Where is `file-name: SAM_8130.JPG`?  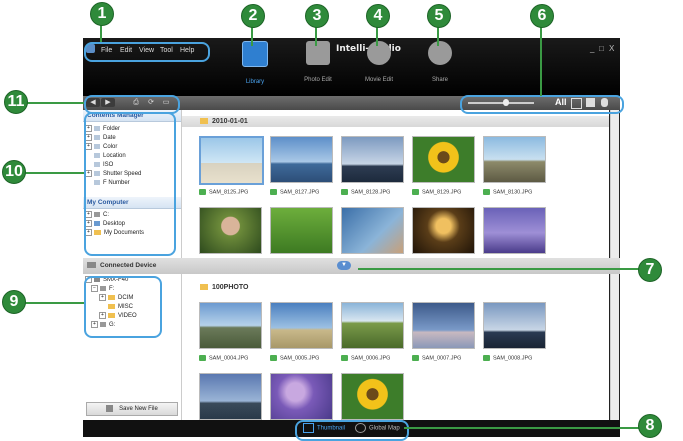
file-name: SAM_8130.JPG is located at coordinates (507, 192).